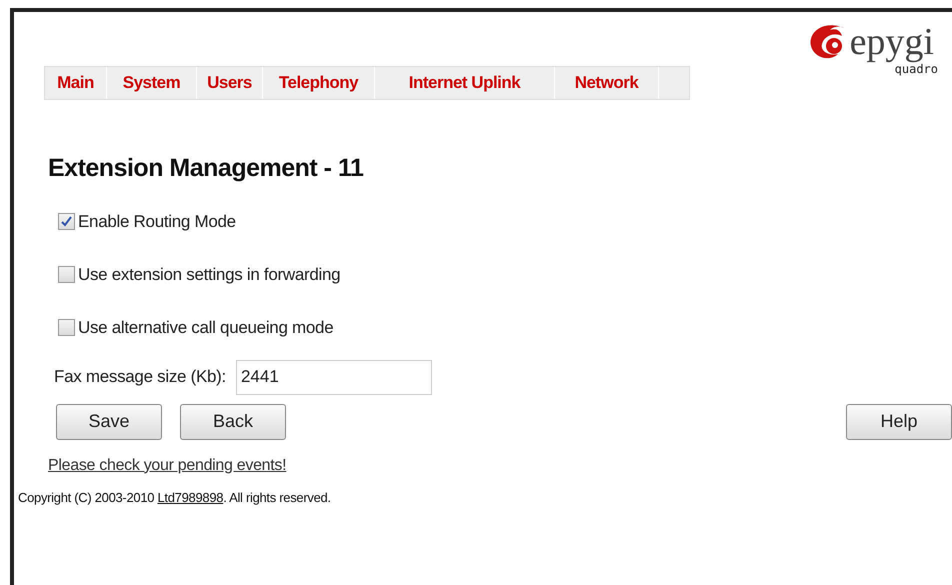 The width and height of the screenshot is (952, 585). Describe the element at coordinates (465, 83) in the screenshot. I see `menu-tab: Internet Uplink` at that location.